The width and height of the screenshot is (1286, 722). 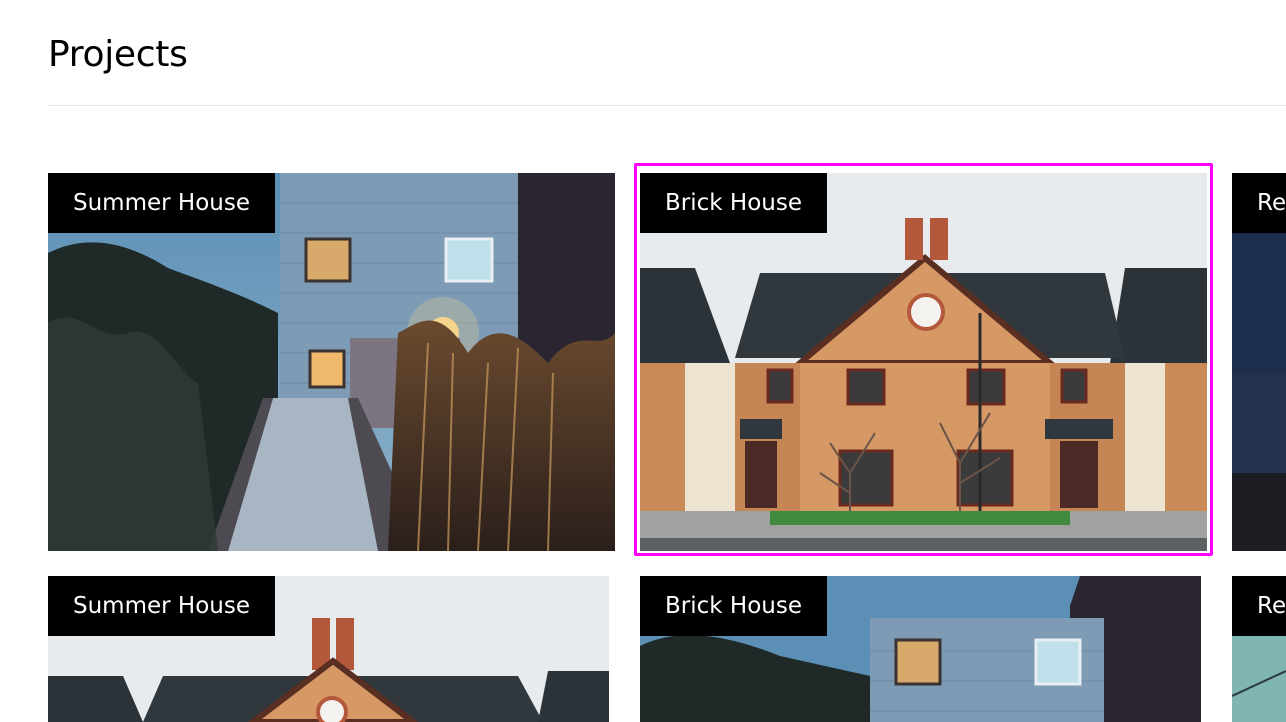 I want to click on project-card-brick-house: Brick House, so click(x=920, y=649).